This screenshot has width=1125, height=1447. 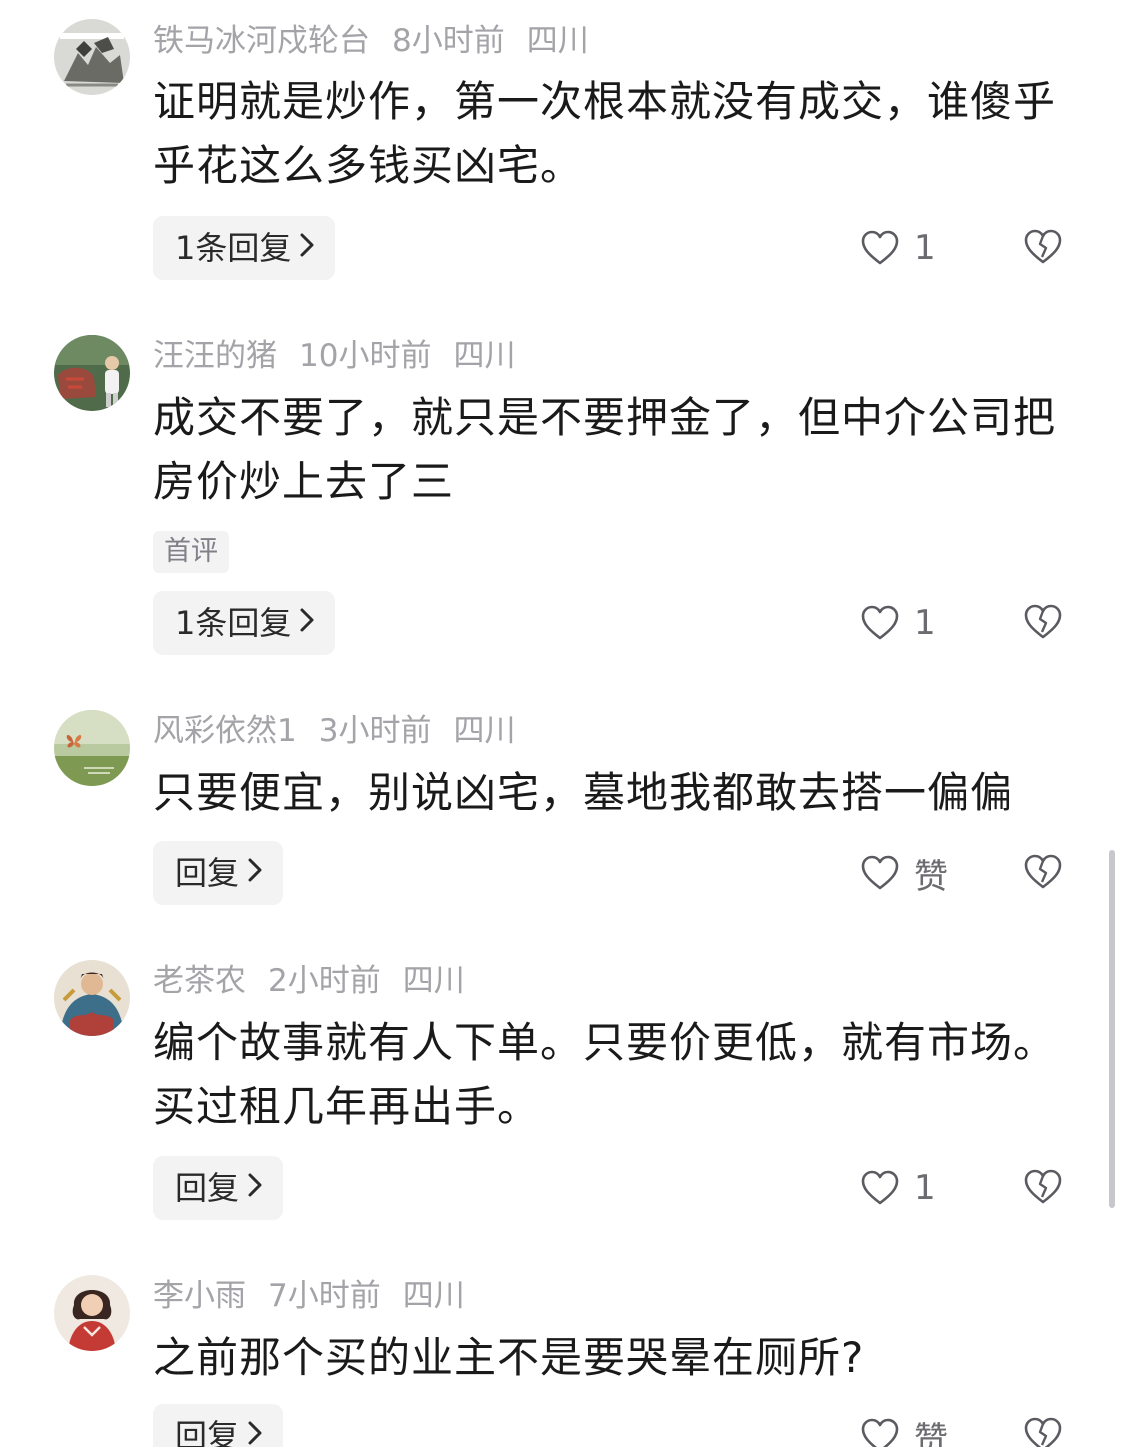 I want to click on comment-text: 证明就是炒作，第一次根本就没有成交，谁傻乎乎花这么多钱买凶宅。, so click(x=605, y=133).